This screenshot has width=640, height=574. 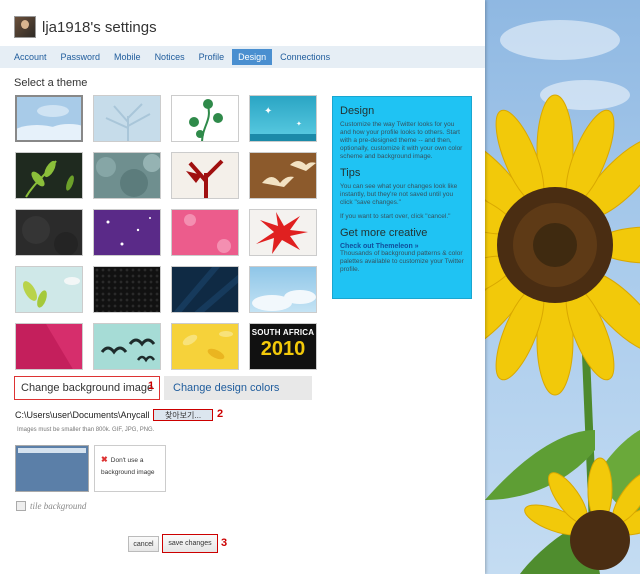 What do you see at coordinates (127, 175) in the screenshot?
I see `theme-teal-foliage` at bounding box center [127, 175].